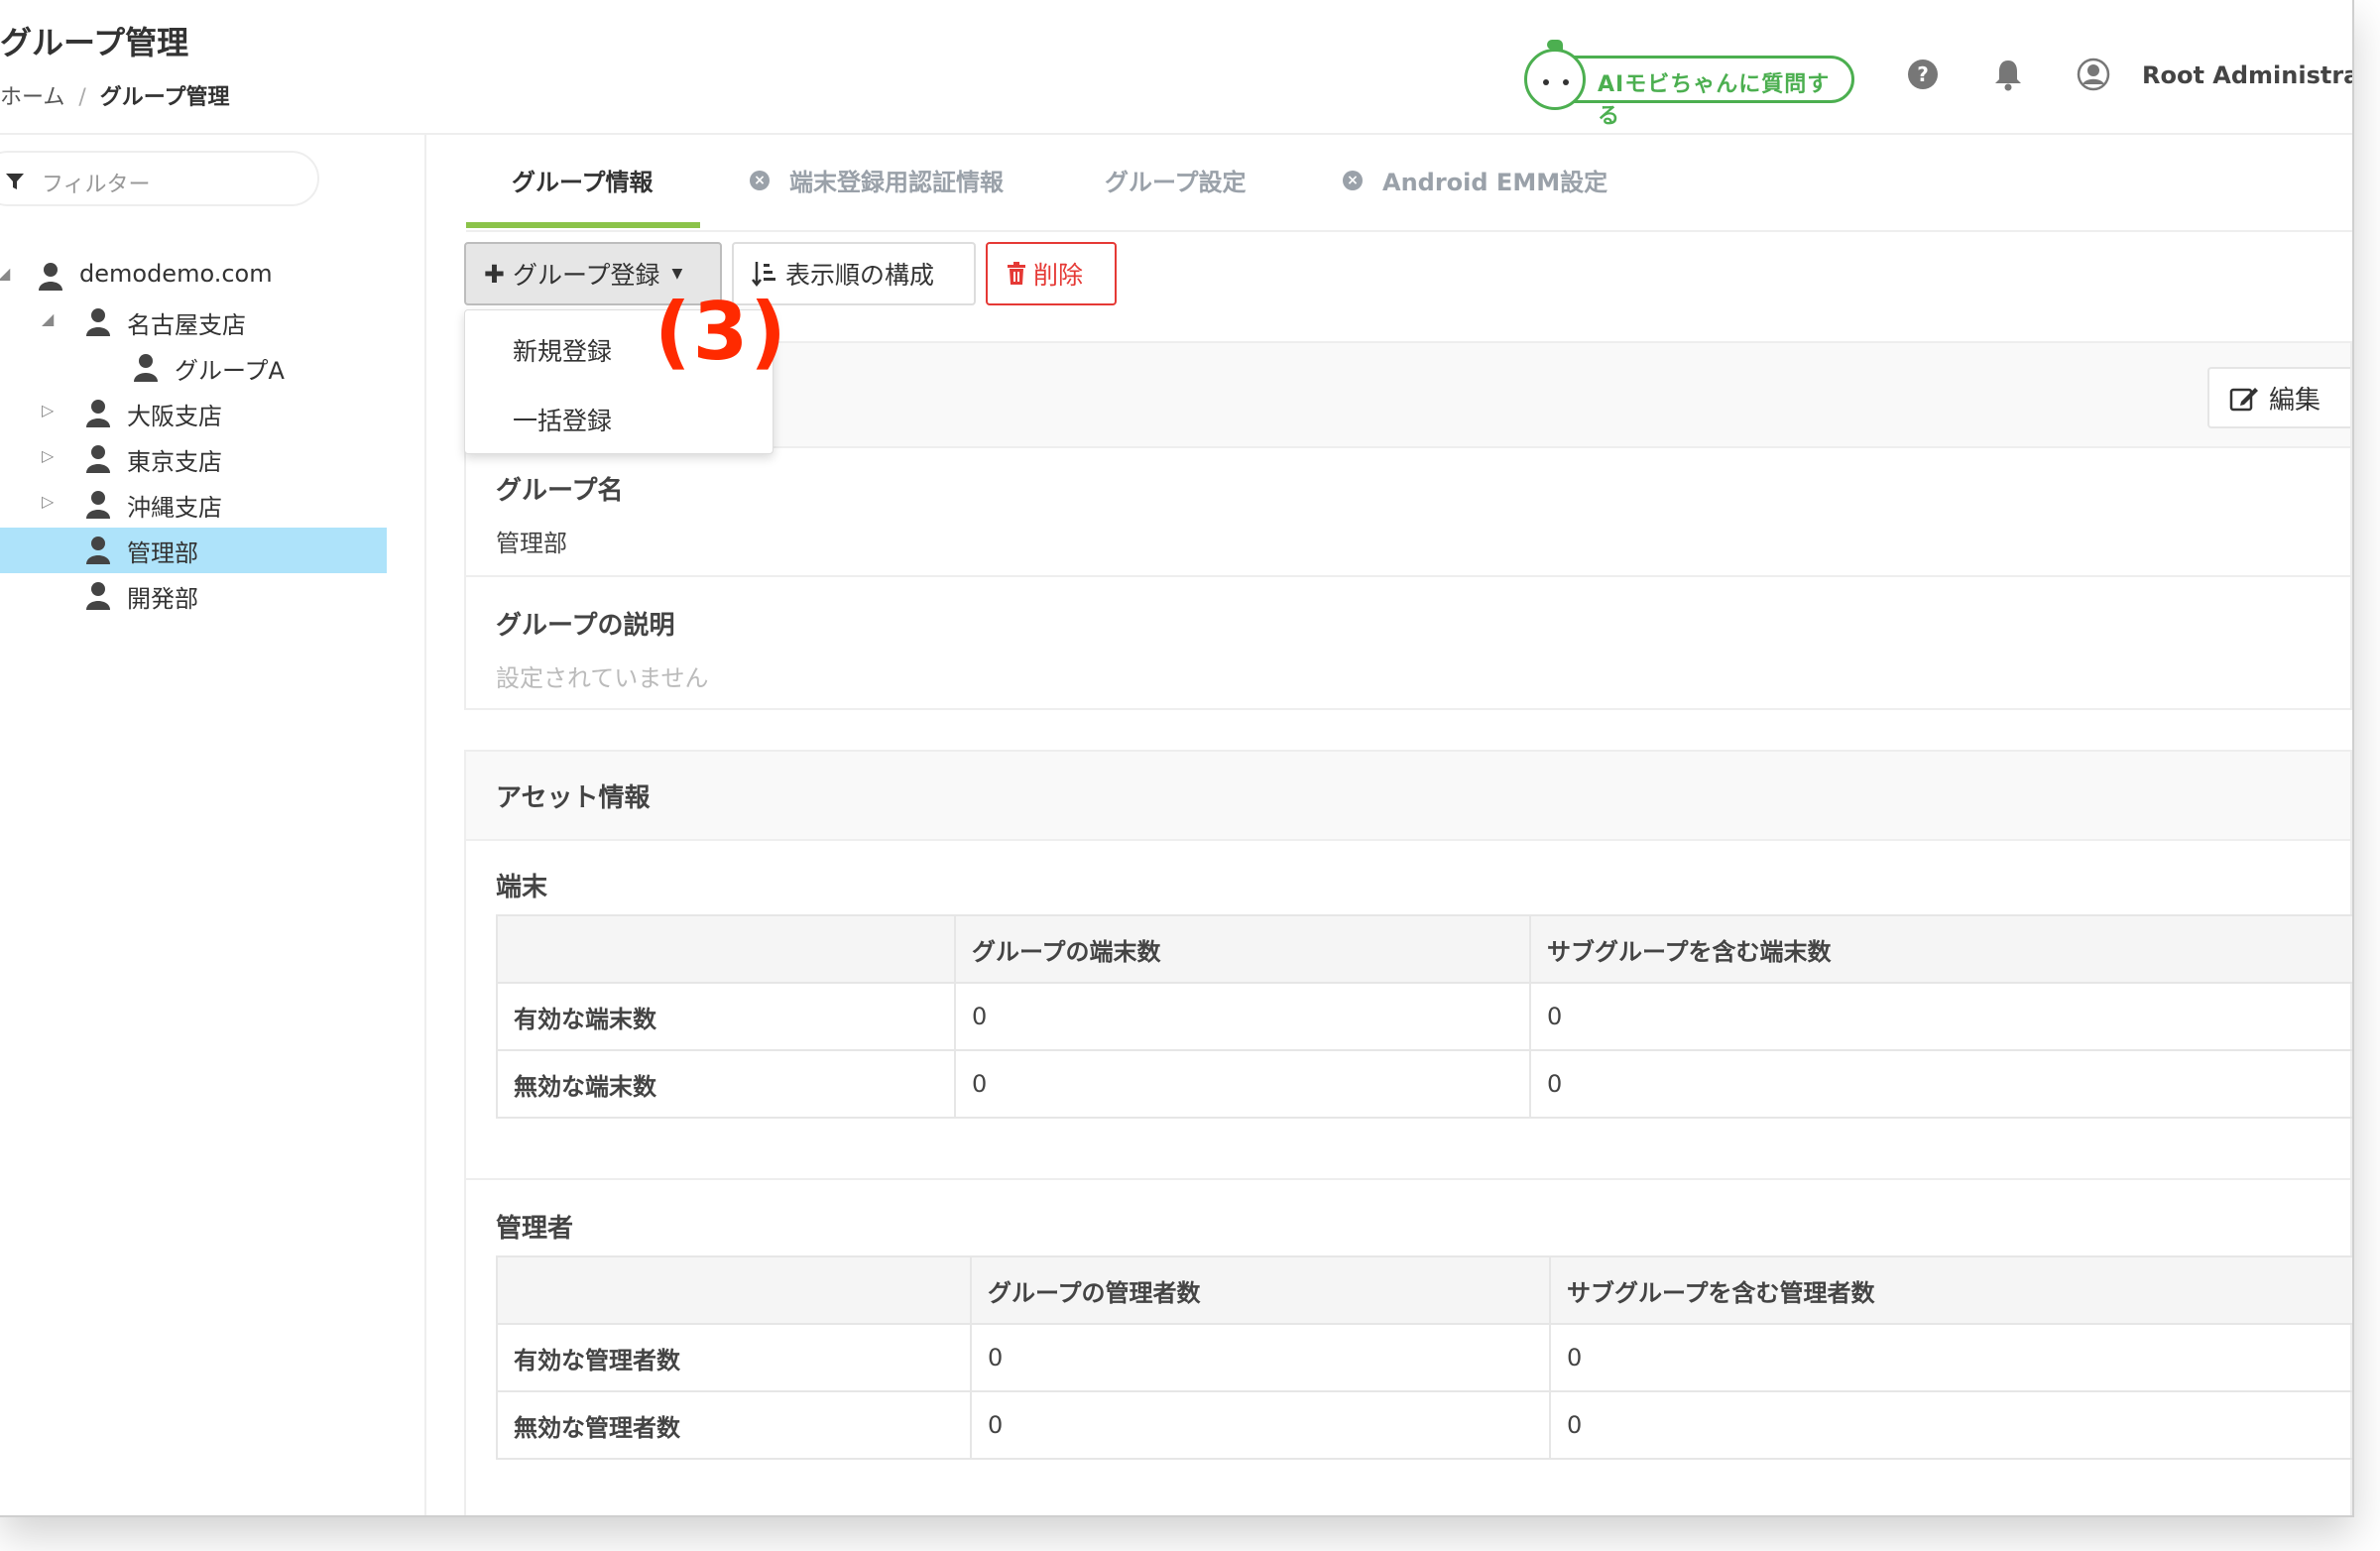  Describe the element at coordinates (734, 1425) in the screenshot. I see `row-label: 無効な管理者数` at that location.